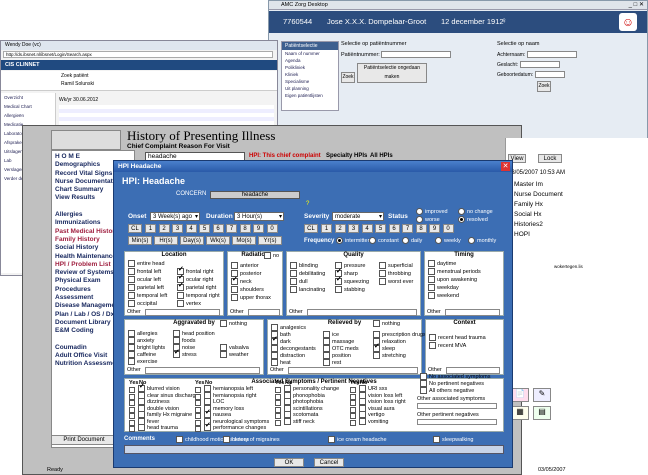  What do you see at coordinates (132, 422) in the screenshot?
I see `sym-yes-fever` at bounding box center [132, 422].